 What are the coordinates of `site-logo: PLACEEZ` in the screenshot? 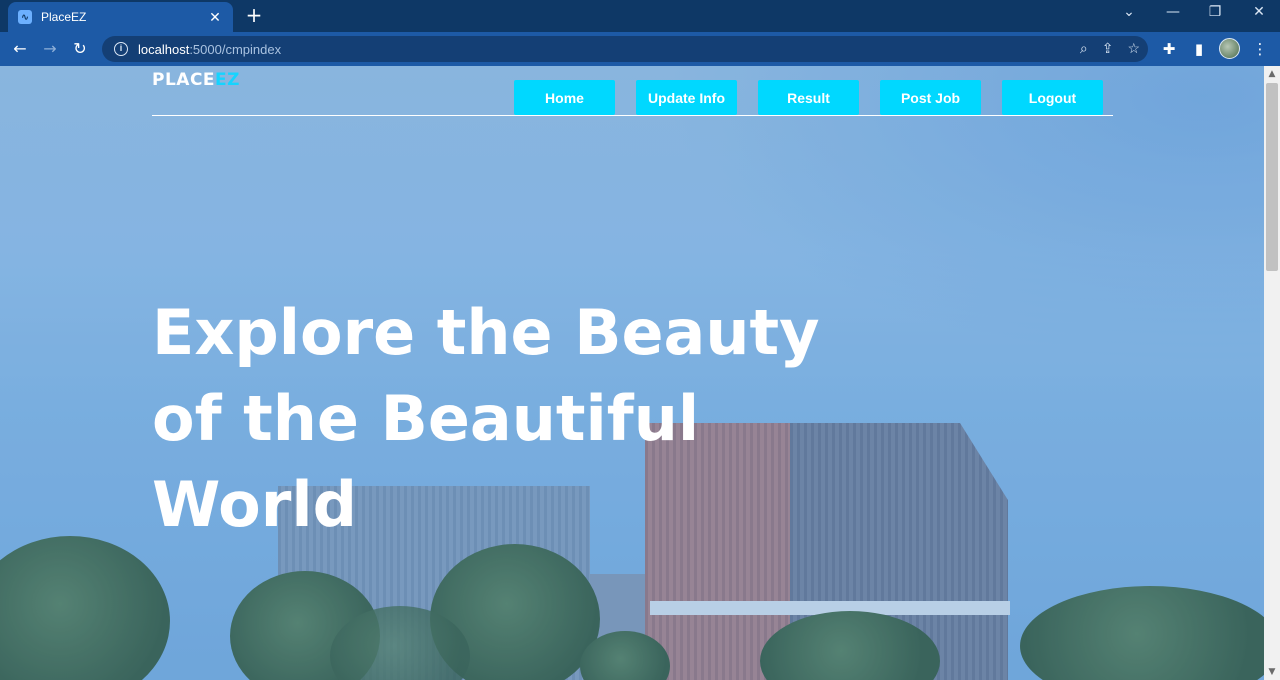 It's located at (196, 80).